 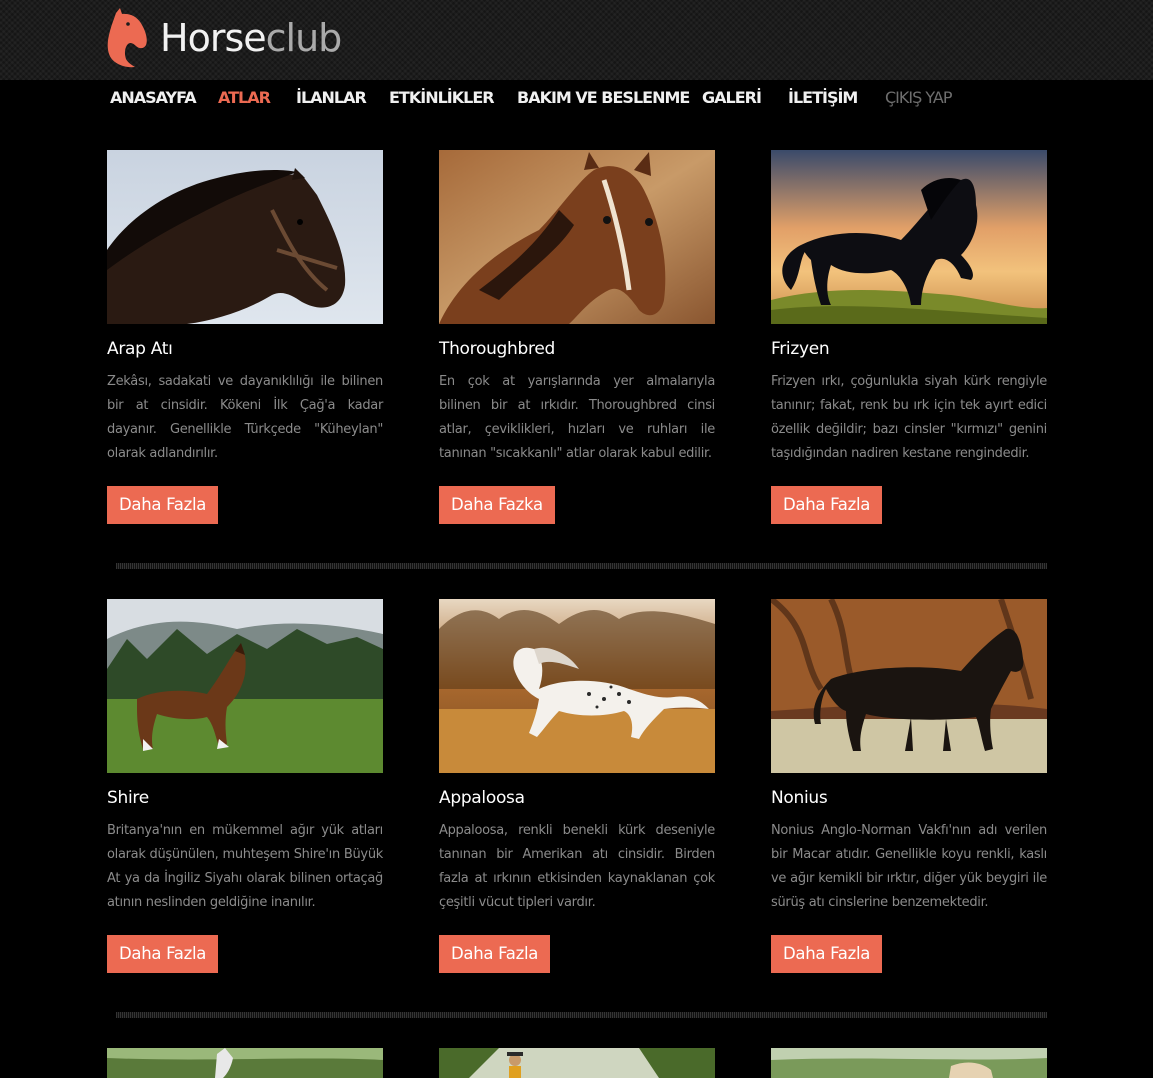 I want to click on card-title: Arap Atı, so click(x=140, y=349).